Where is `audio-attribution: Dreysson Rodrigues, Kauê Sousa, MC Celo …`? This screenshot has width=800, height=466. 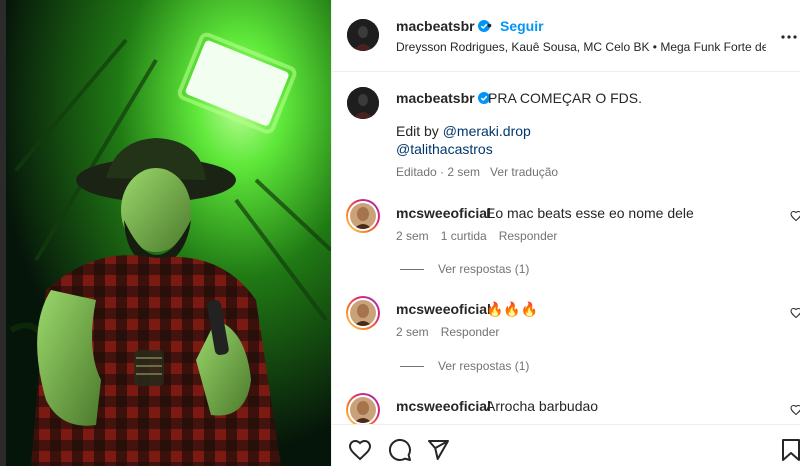
audio-attribution: Dreysson Rodrigues, Kauê Sousa, MC Celo … is located at coordinates (581, 47).